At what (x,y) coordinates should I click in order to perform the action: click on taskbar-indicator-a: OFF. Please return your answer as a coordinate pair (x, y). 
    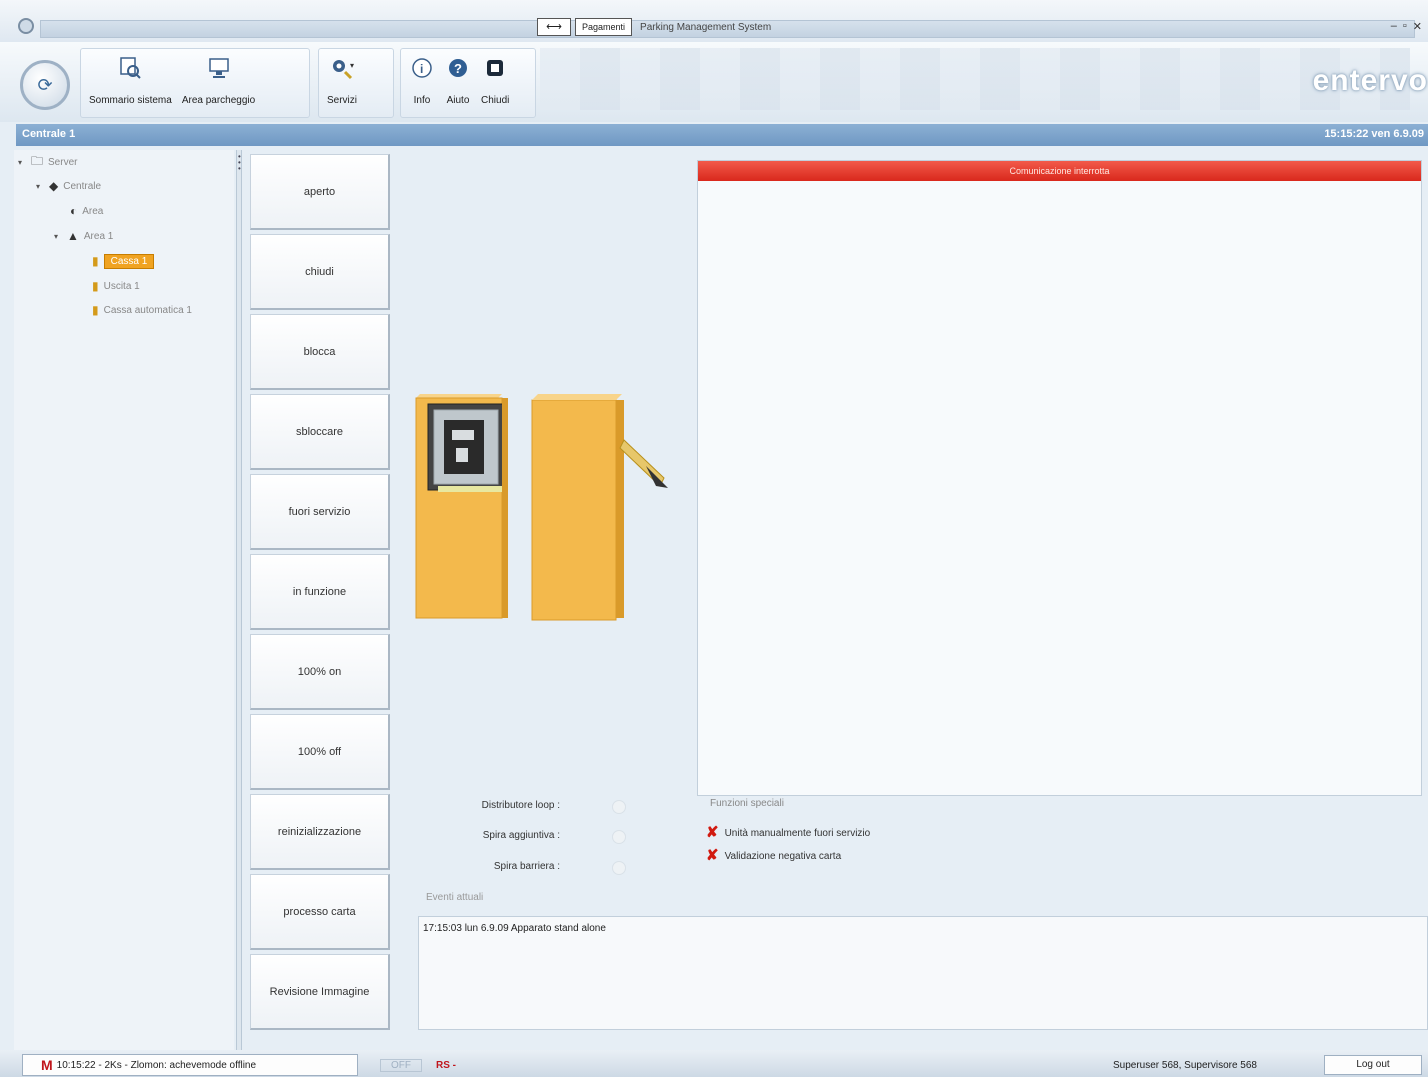
    Looking at the image, I should click on (401, 1065).